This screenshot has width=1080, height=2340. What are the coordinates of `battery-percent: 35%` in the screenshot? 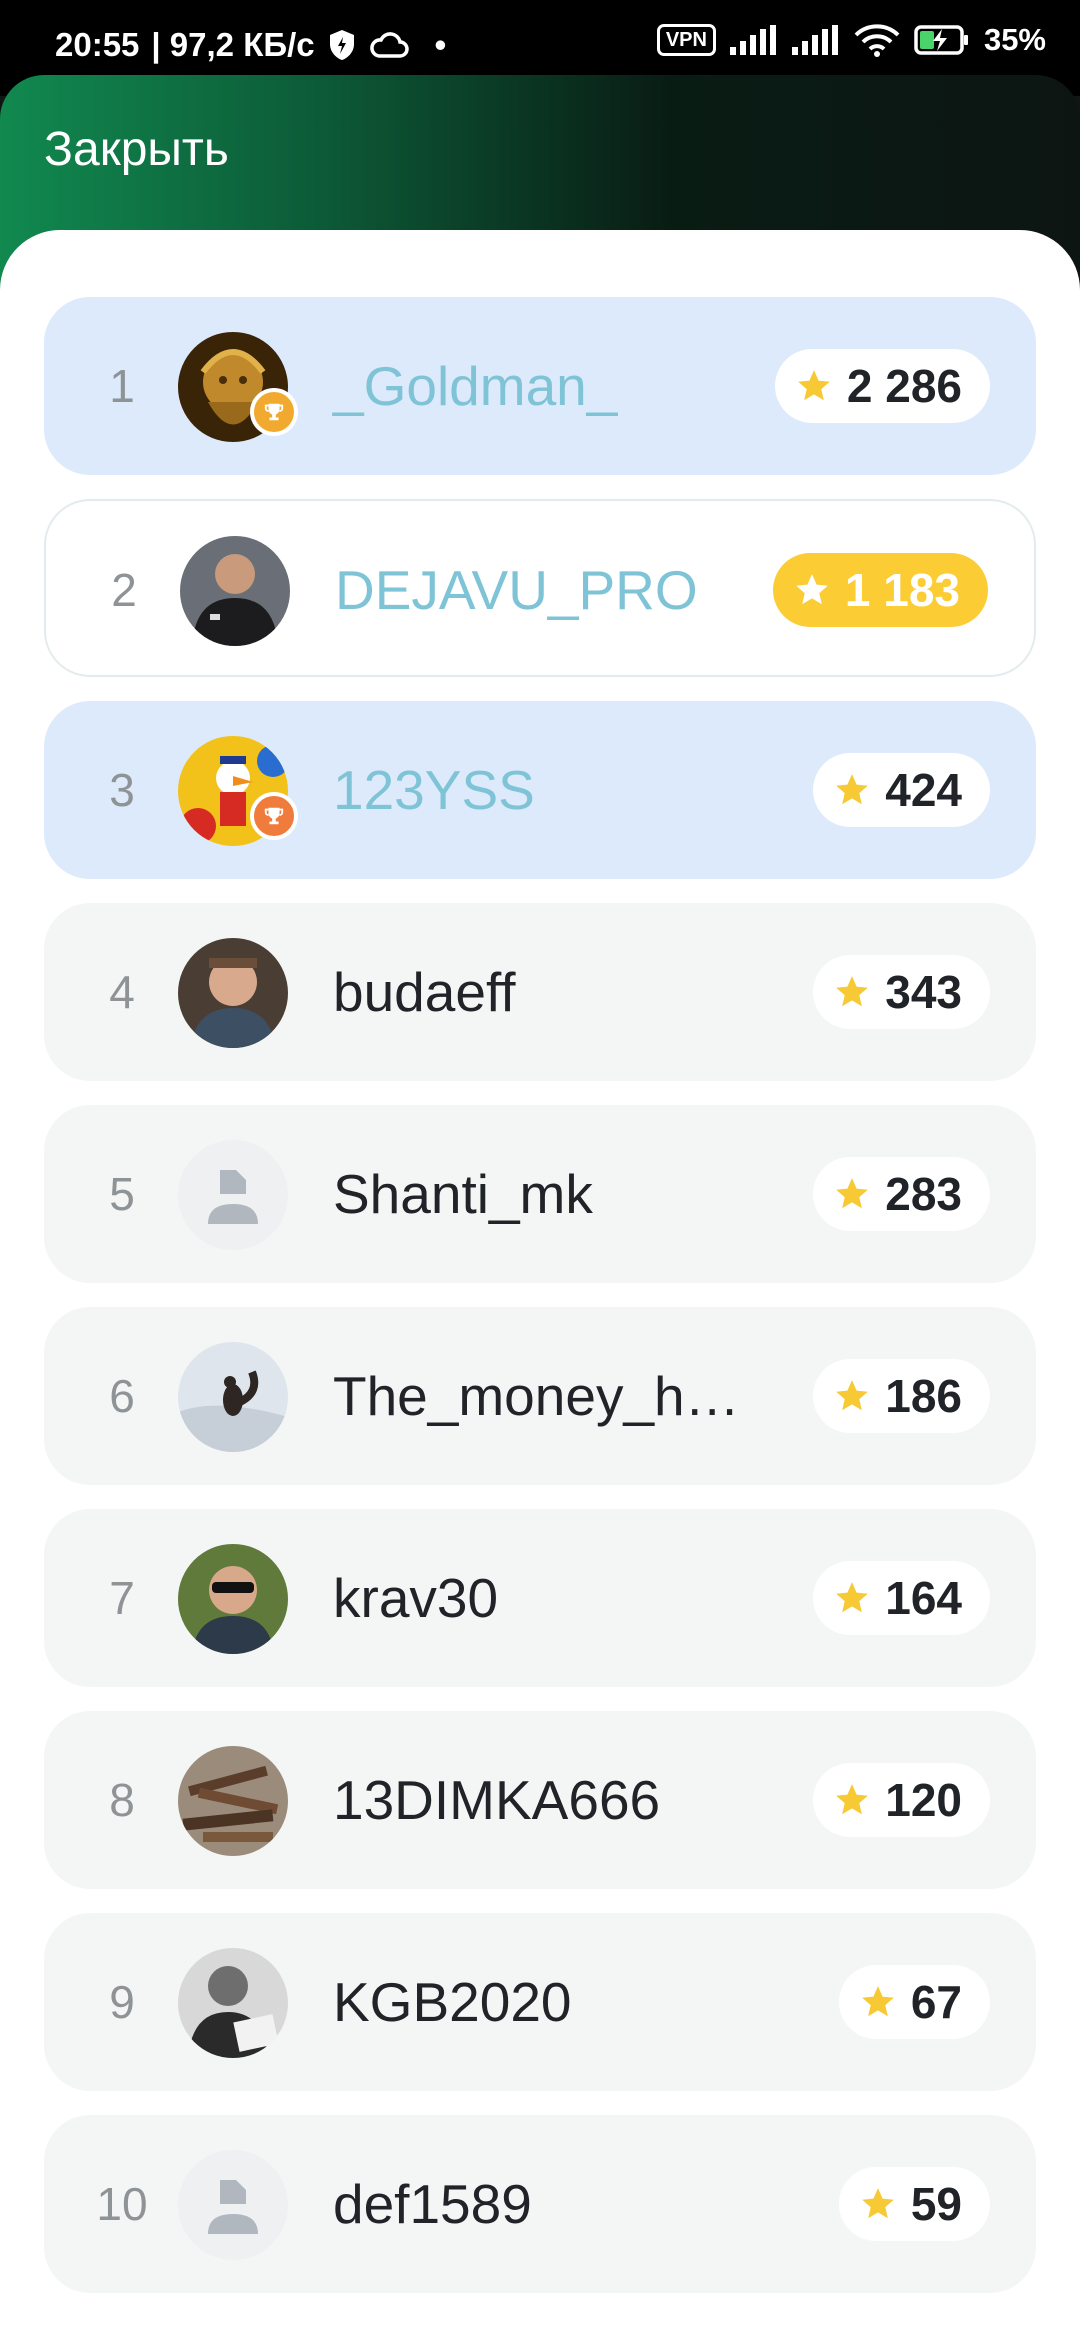 It's located at (1014, 39).